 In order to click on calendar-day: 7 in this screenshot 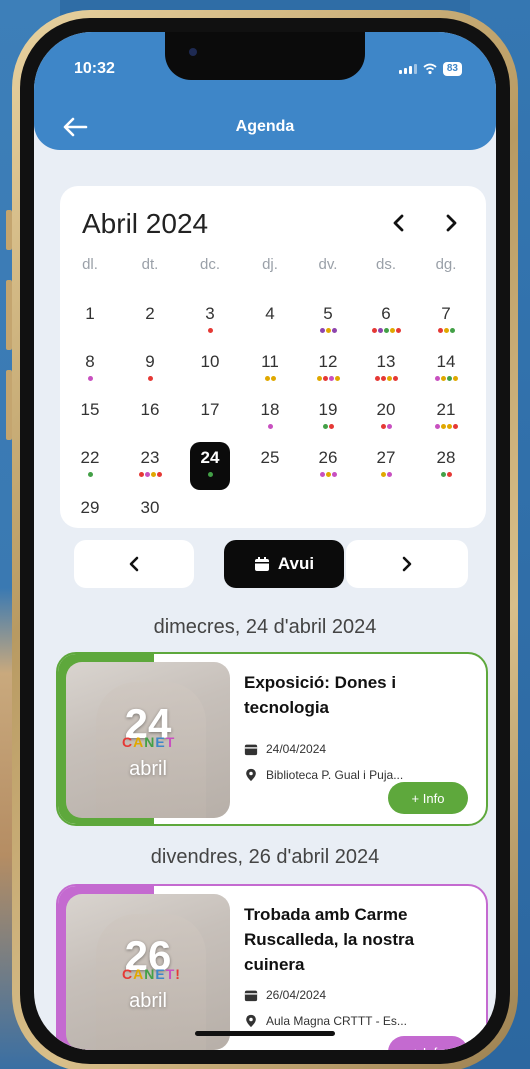, I will do `click(446, 322)`.